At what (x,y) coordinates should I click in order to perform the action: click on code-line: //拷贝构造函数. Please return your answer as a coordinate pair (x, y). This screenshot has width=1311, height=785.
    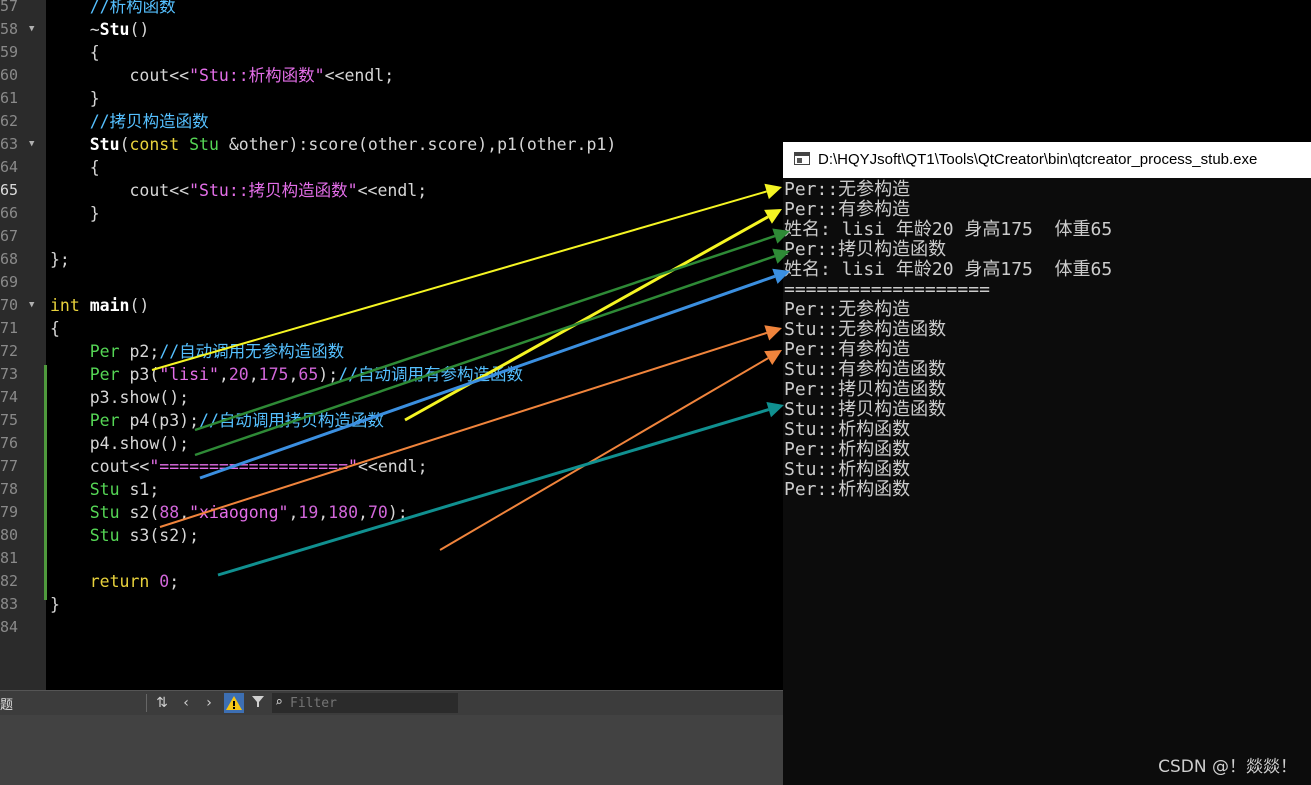
    Looking at the image, I should click on (129, 121).